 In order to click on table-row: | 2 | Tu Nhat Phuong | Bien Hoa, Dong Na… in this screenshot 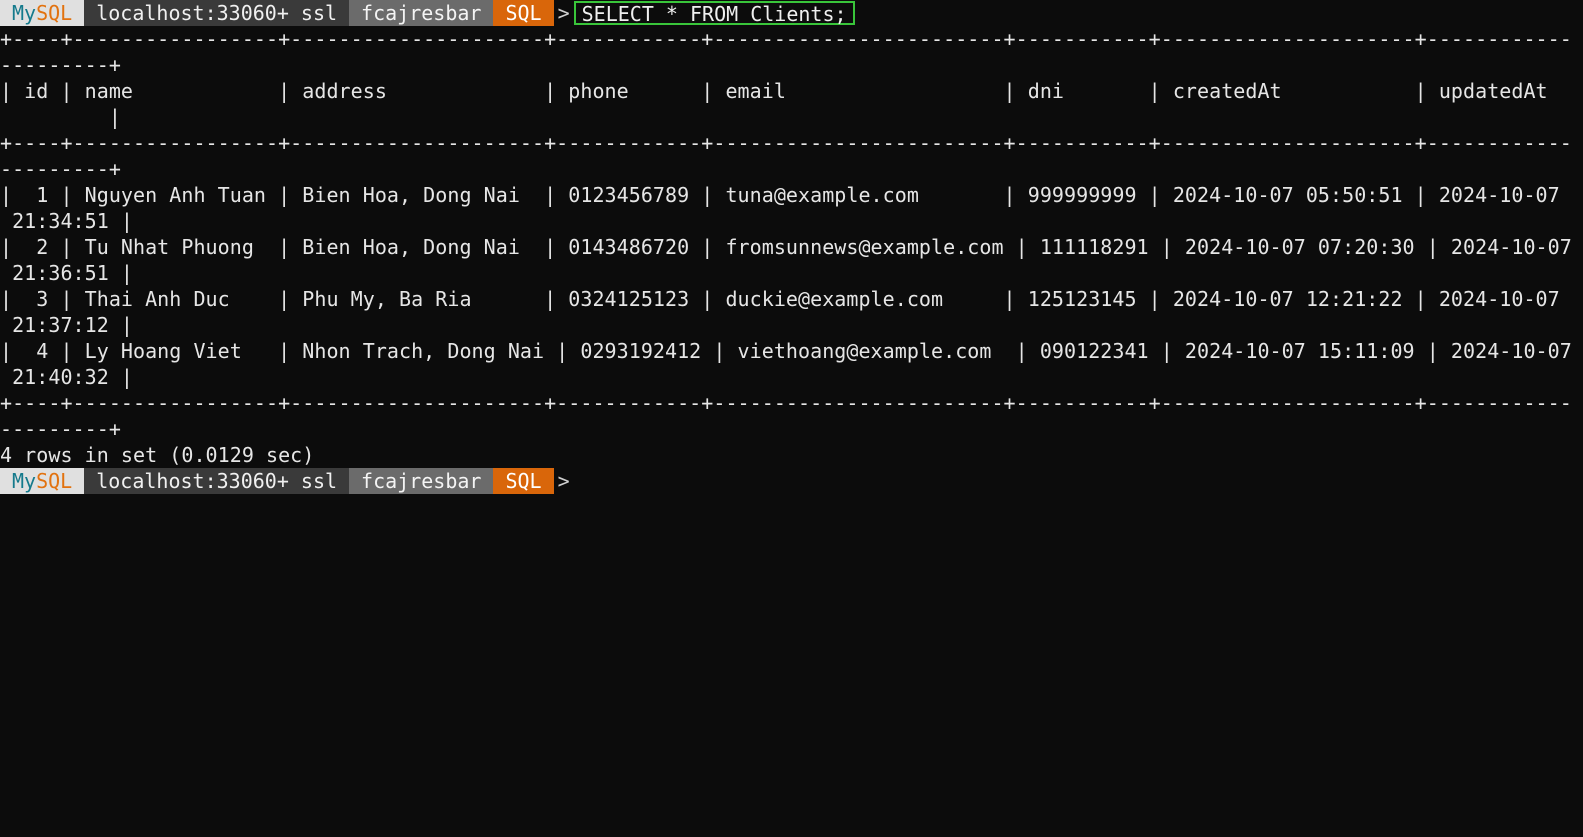, I will do `click(786, 247)`.